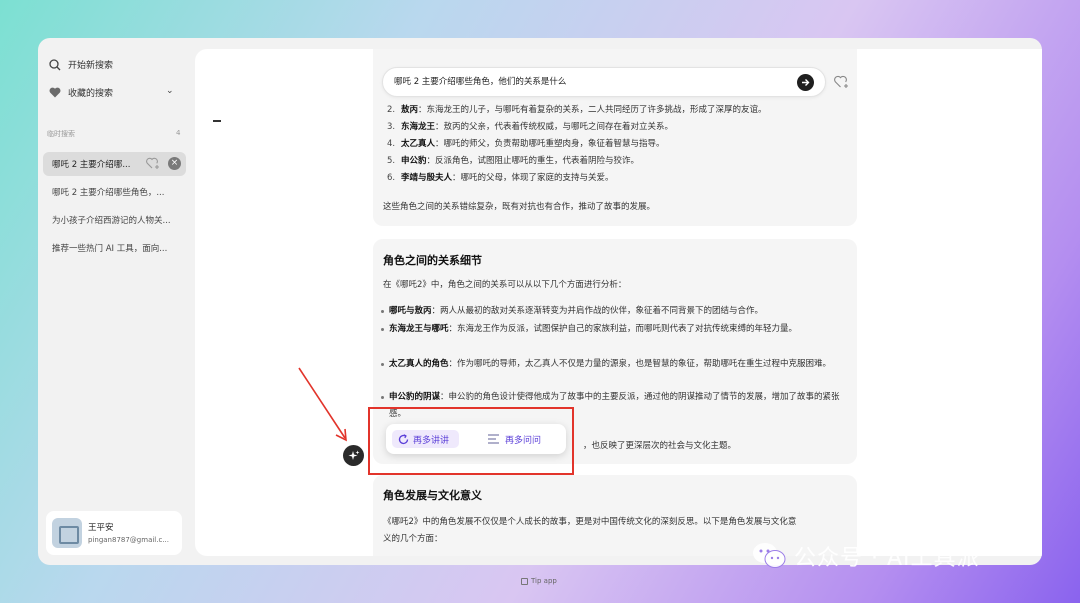 The height and width of the screenshot is (603, 1080). What do you see at coordinates (513, 161) in the screenshot?
I see `list-item: 5. 申公豹：反派角色，试图阻止哪吒的重生，代表着阴险与狡诈。` at bounding box center [513, 161].